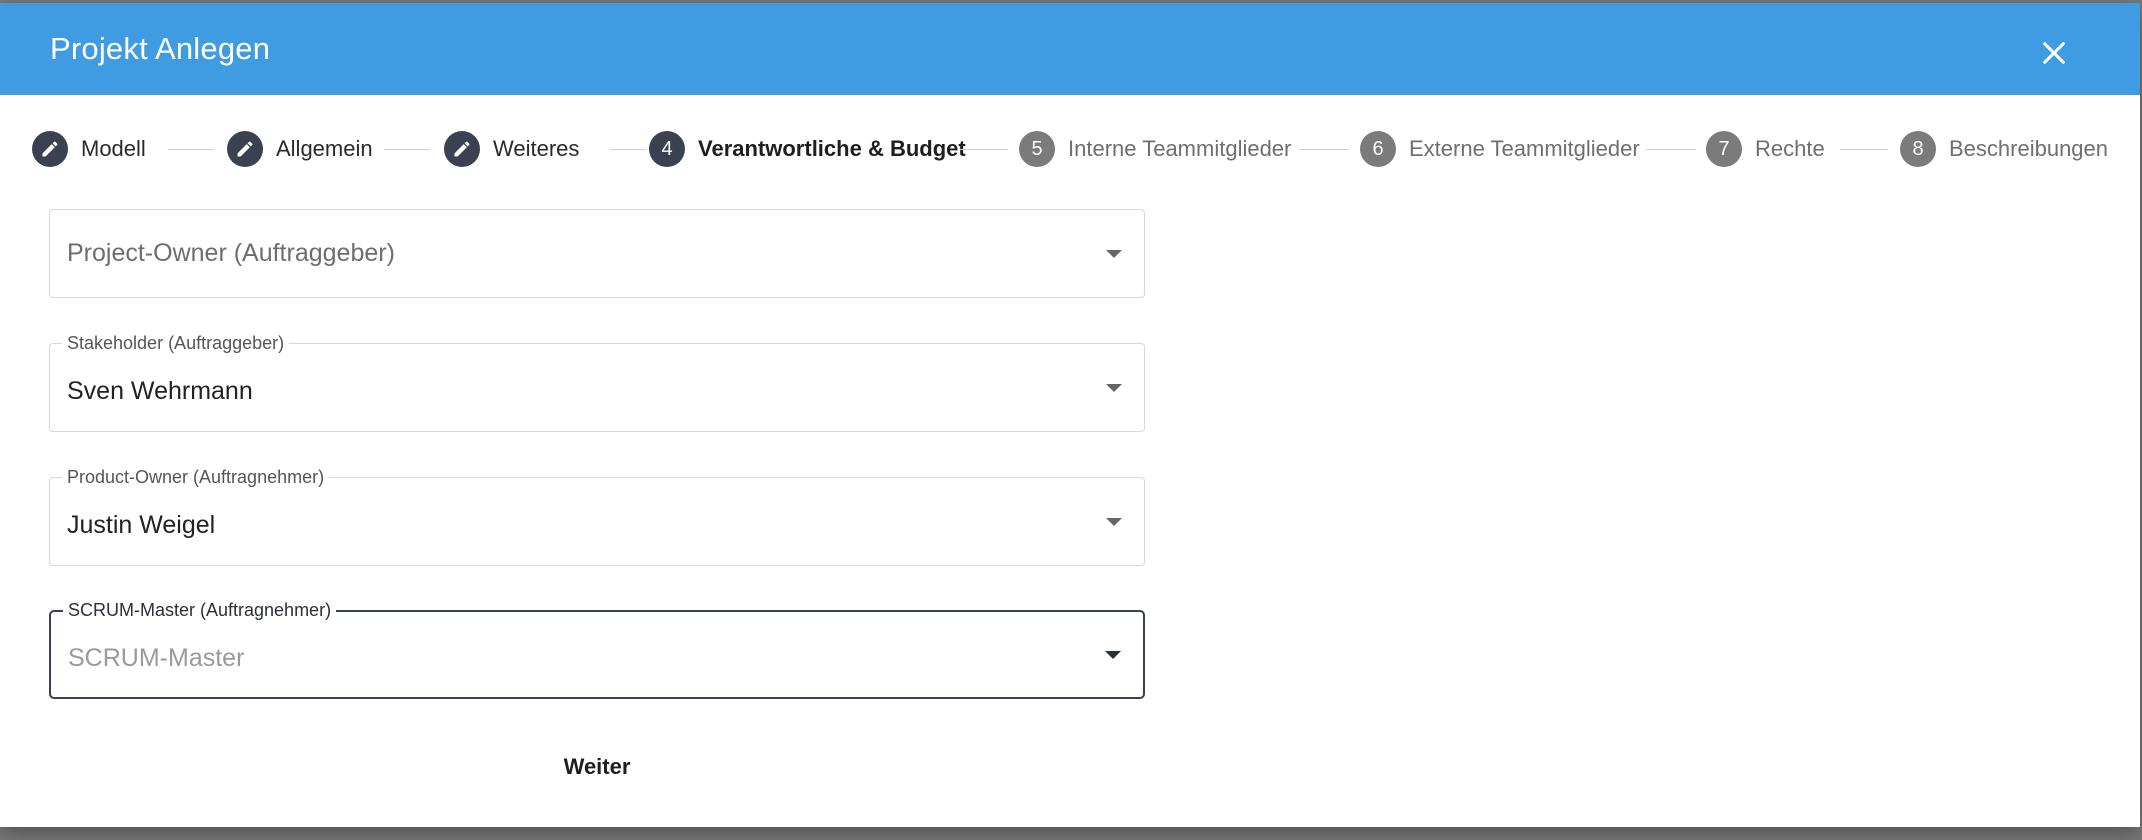 The image size is (2142, 840). Describe the element at coordinates (160, 48) in the screenshot. I see `dialog-title: Projekt Anlegen` at that location.